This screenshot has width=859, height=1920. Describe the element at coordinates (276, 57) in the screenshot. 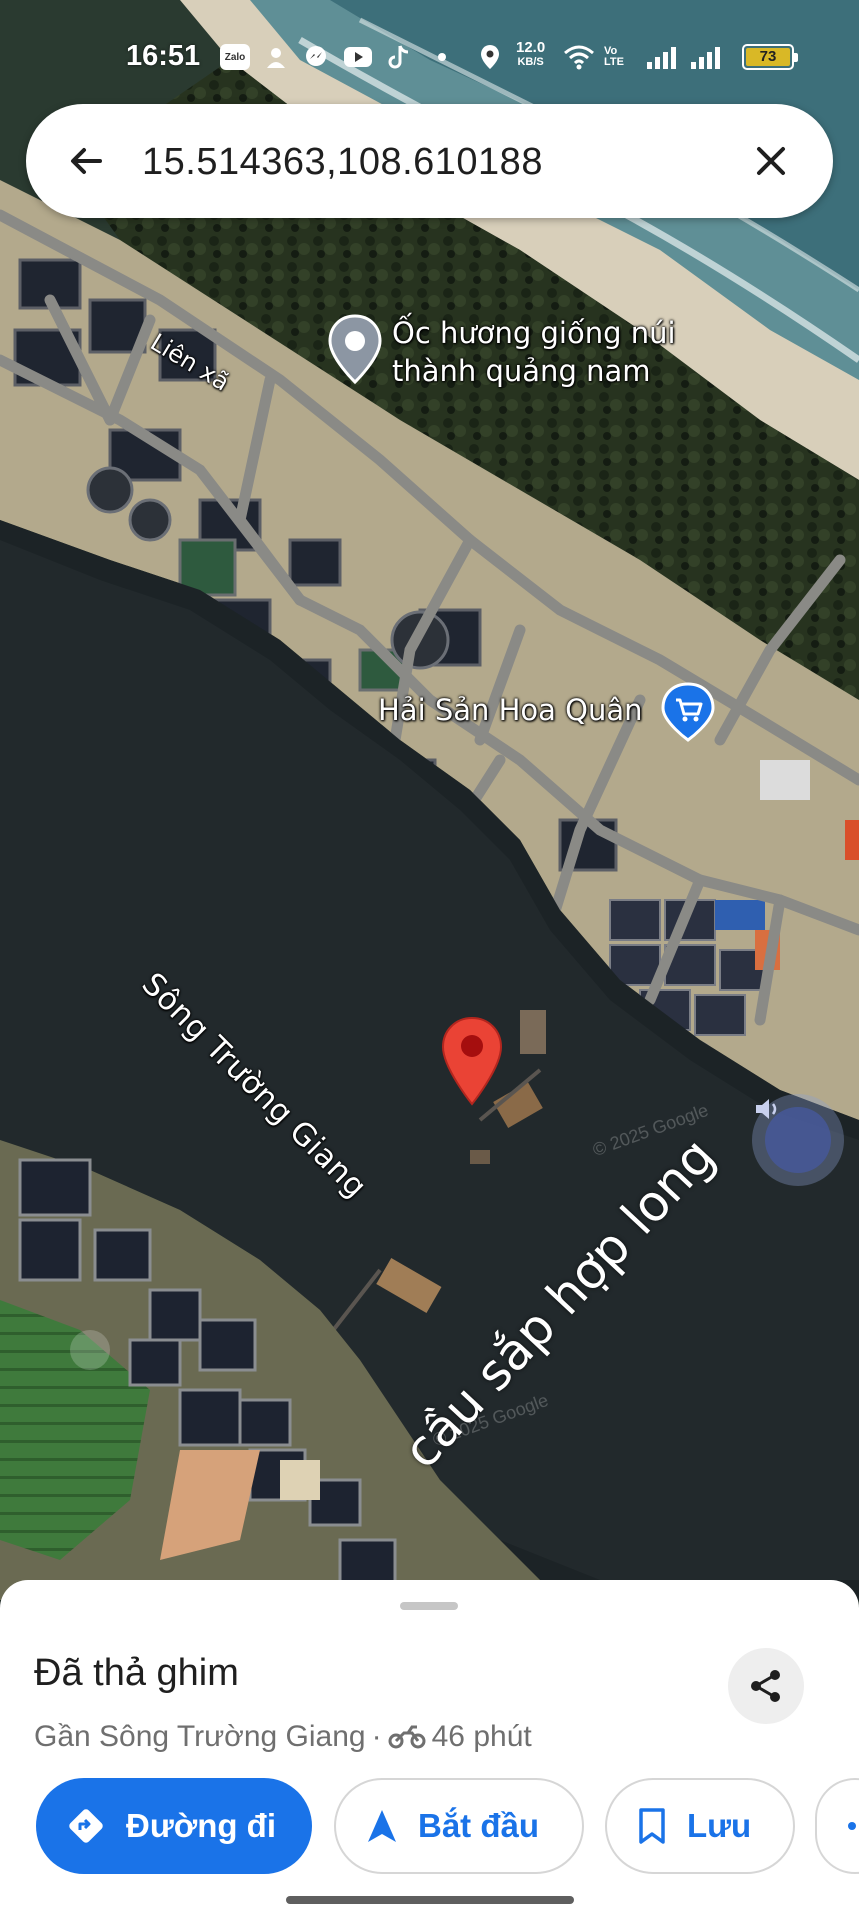

I see `contacts-icon` at that location.